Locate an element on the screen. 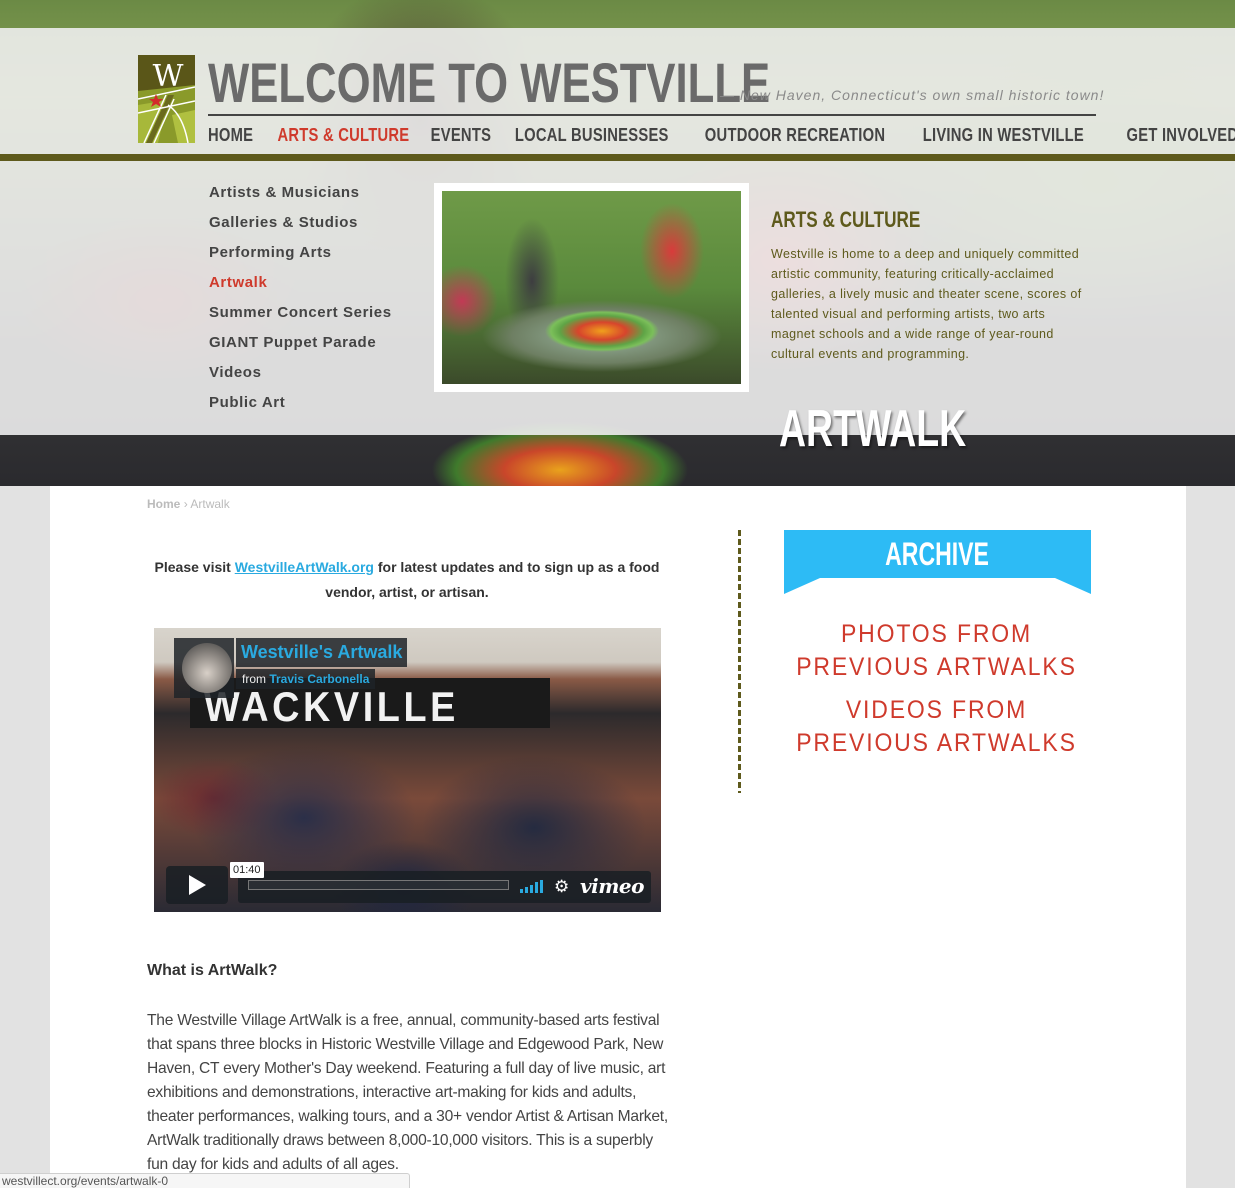 The image size is (1235, 1188). section-heading: ARTS & CULTURE is located at coordinates (846, 219).